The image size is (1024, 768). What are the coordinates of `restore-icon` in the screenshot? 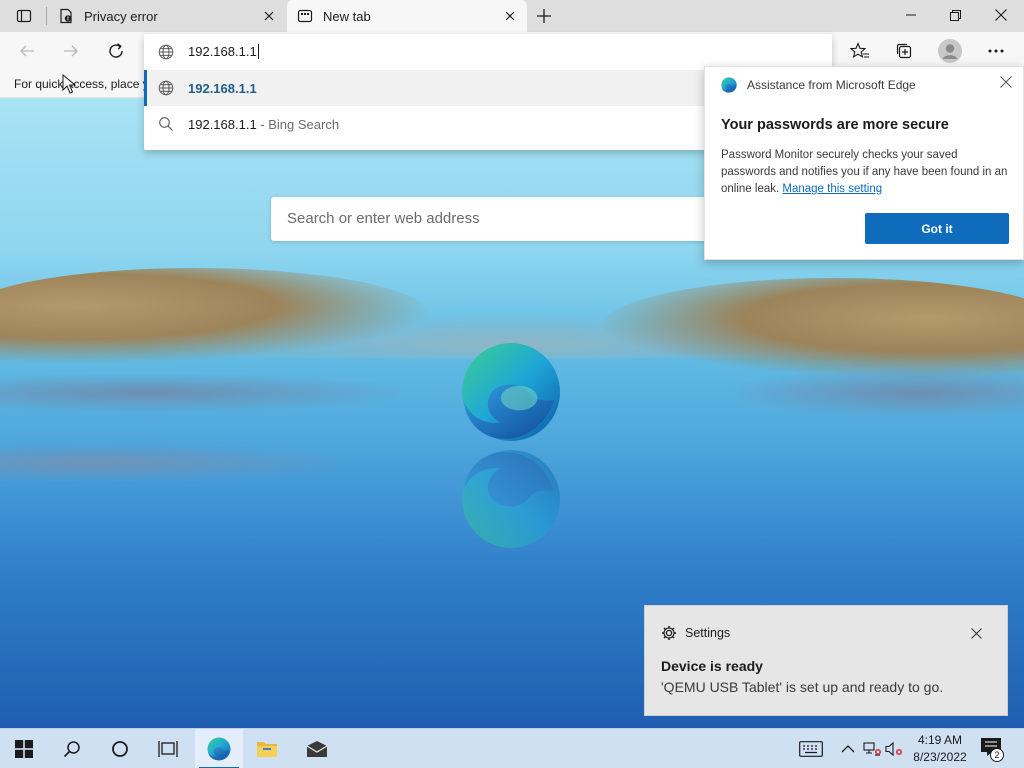 It's located at (955, 15).